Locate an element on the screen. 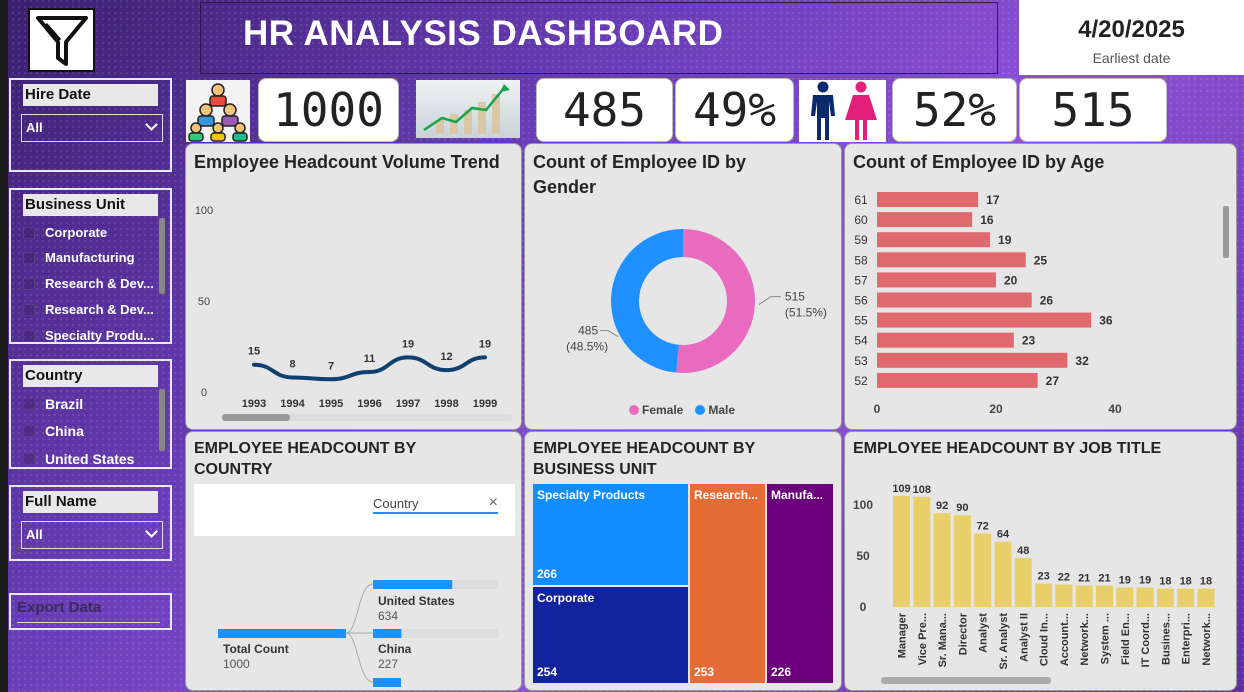 The height and width of the screenshot is (692, 1244). bu-item: Manufacturing is located at coordinates (79, 257).